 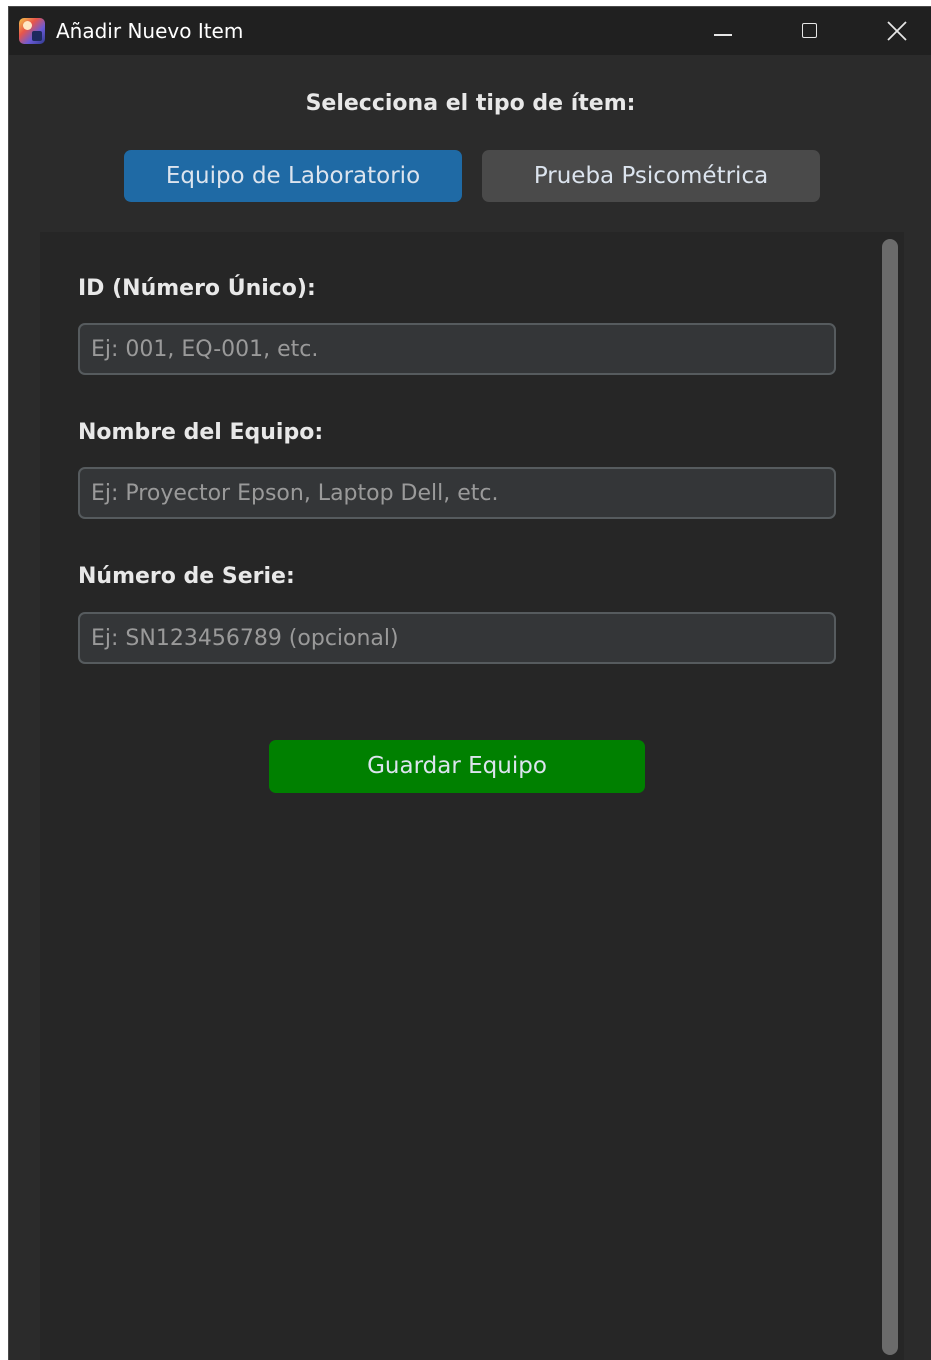 I want to click on scrollbar-thumb, so click(x=890, y=797).